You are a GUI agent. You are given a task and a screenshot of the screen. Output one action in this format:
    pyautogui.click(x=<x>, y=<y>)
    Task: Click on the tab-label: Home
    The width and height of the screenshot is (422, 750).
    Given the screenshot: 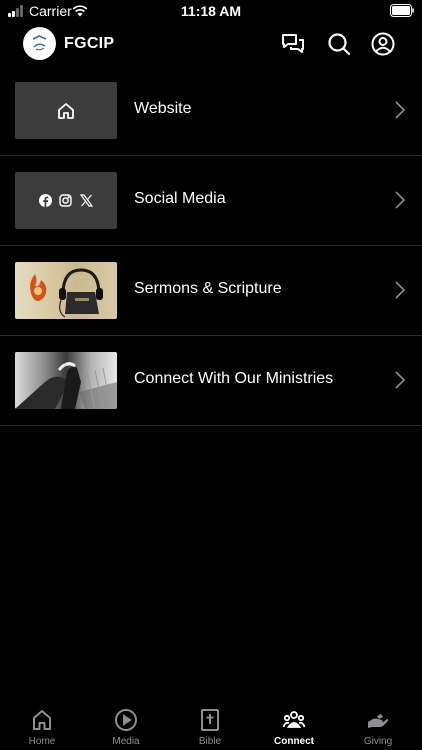 What is the action you would take?
    pyautogui.click(x=42, y=741)
    